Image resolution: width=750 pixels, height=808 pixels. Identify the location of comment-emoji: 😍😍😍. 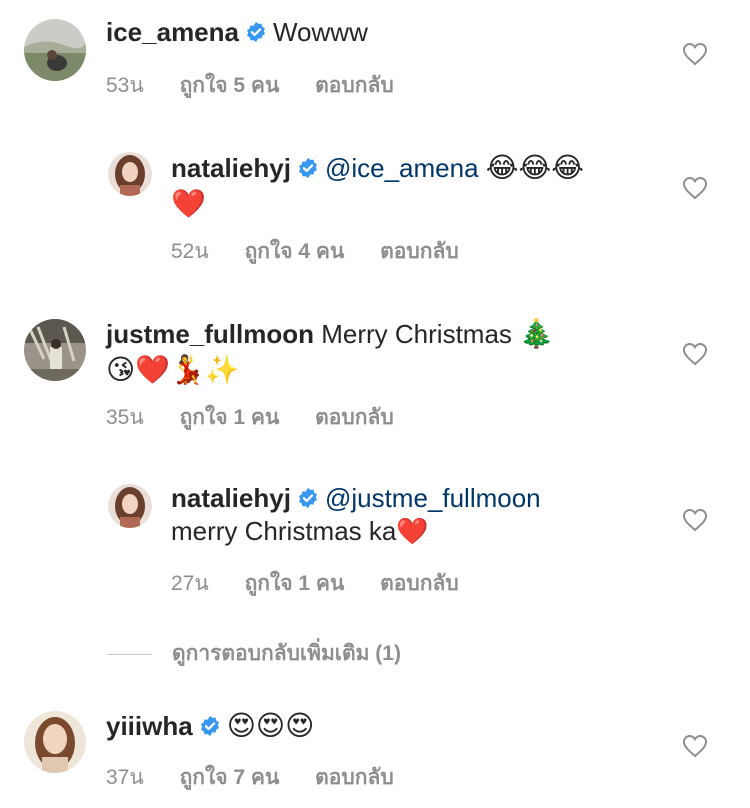
(270, 725).